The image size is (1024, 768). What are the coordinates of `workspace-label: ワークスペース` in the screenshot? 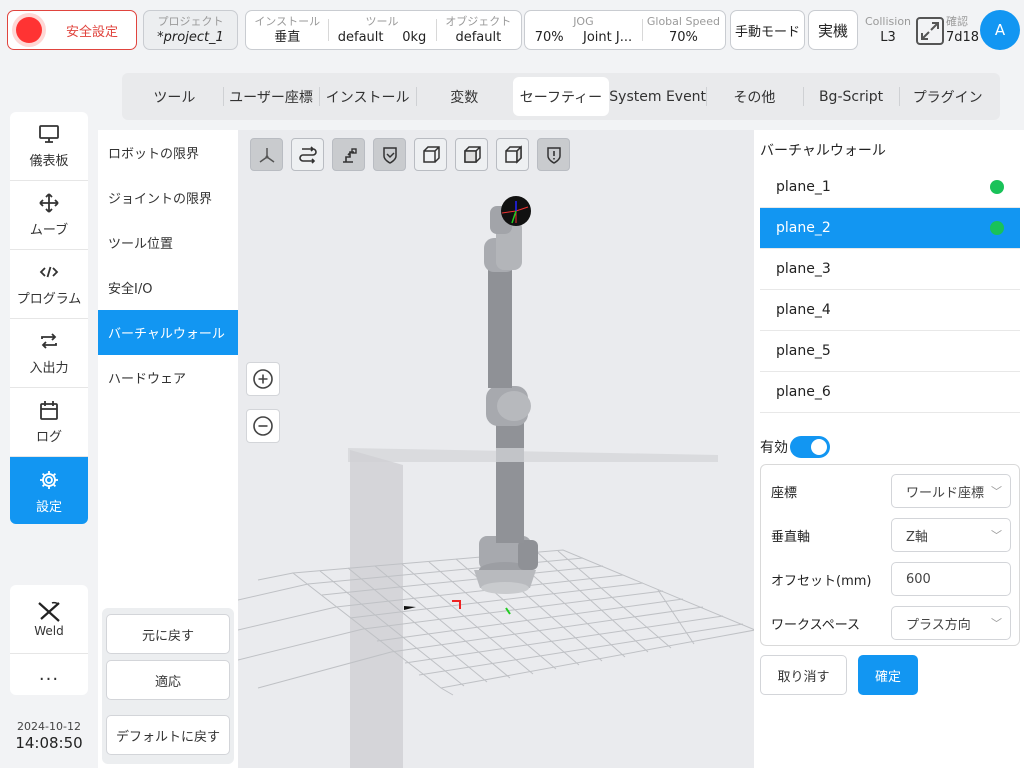 It's located at (816, 625).